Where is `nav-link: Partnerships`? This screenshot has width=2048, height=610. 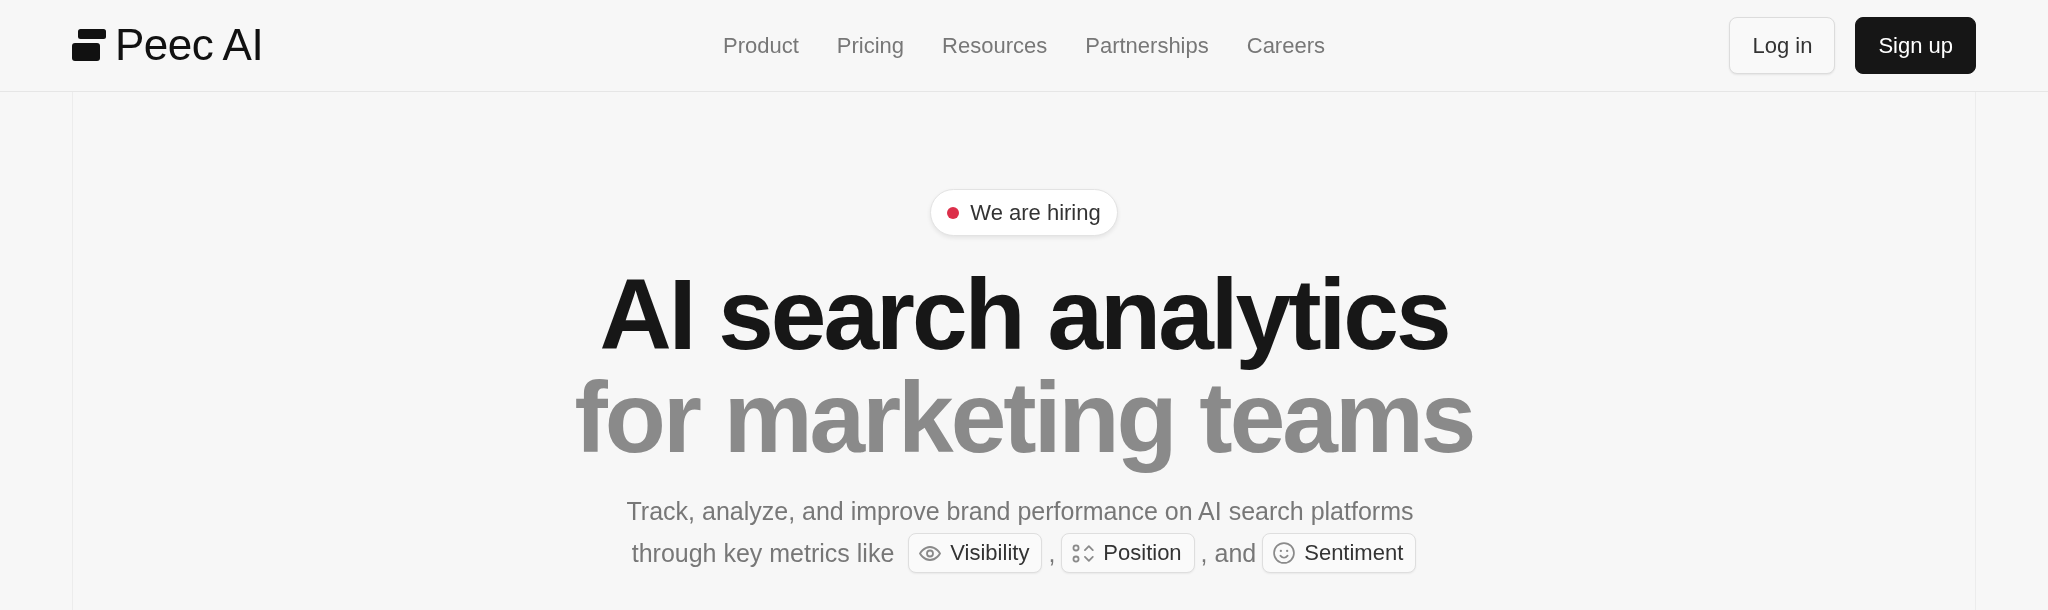 nav-link: Partnerships is located at coordinates (1147, 45).